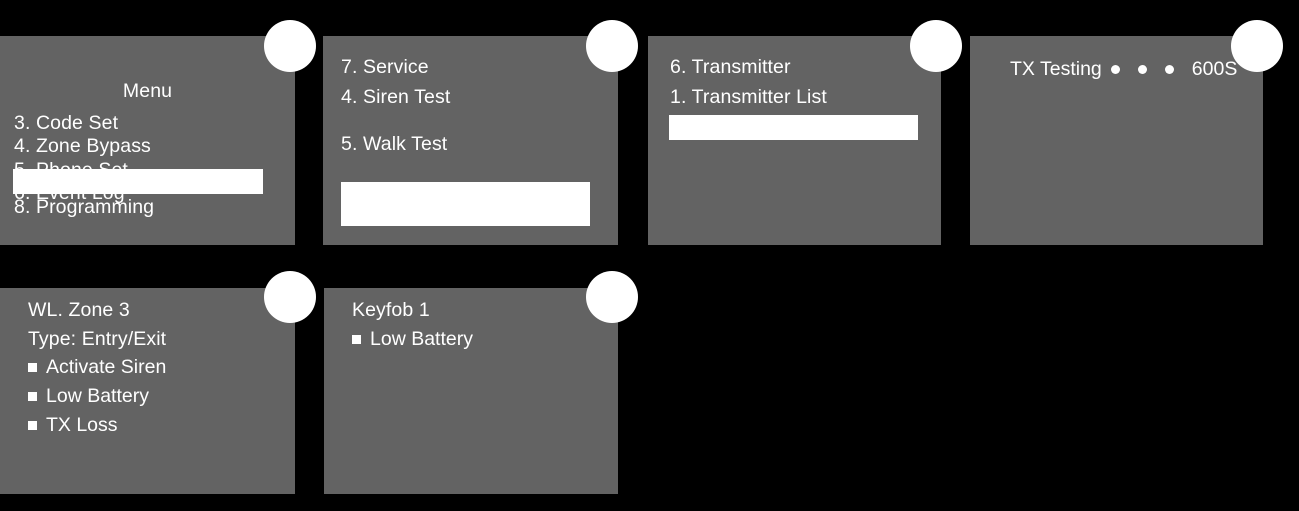  What do you see at coordinates (1214, 69) in the screenshot?
I see `tx-testing-duration: 600S` at bounding box center [1214, 69].